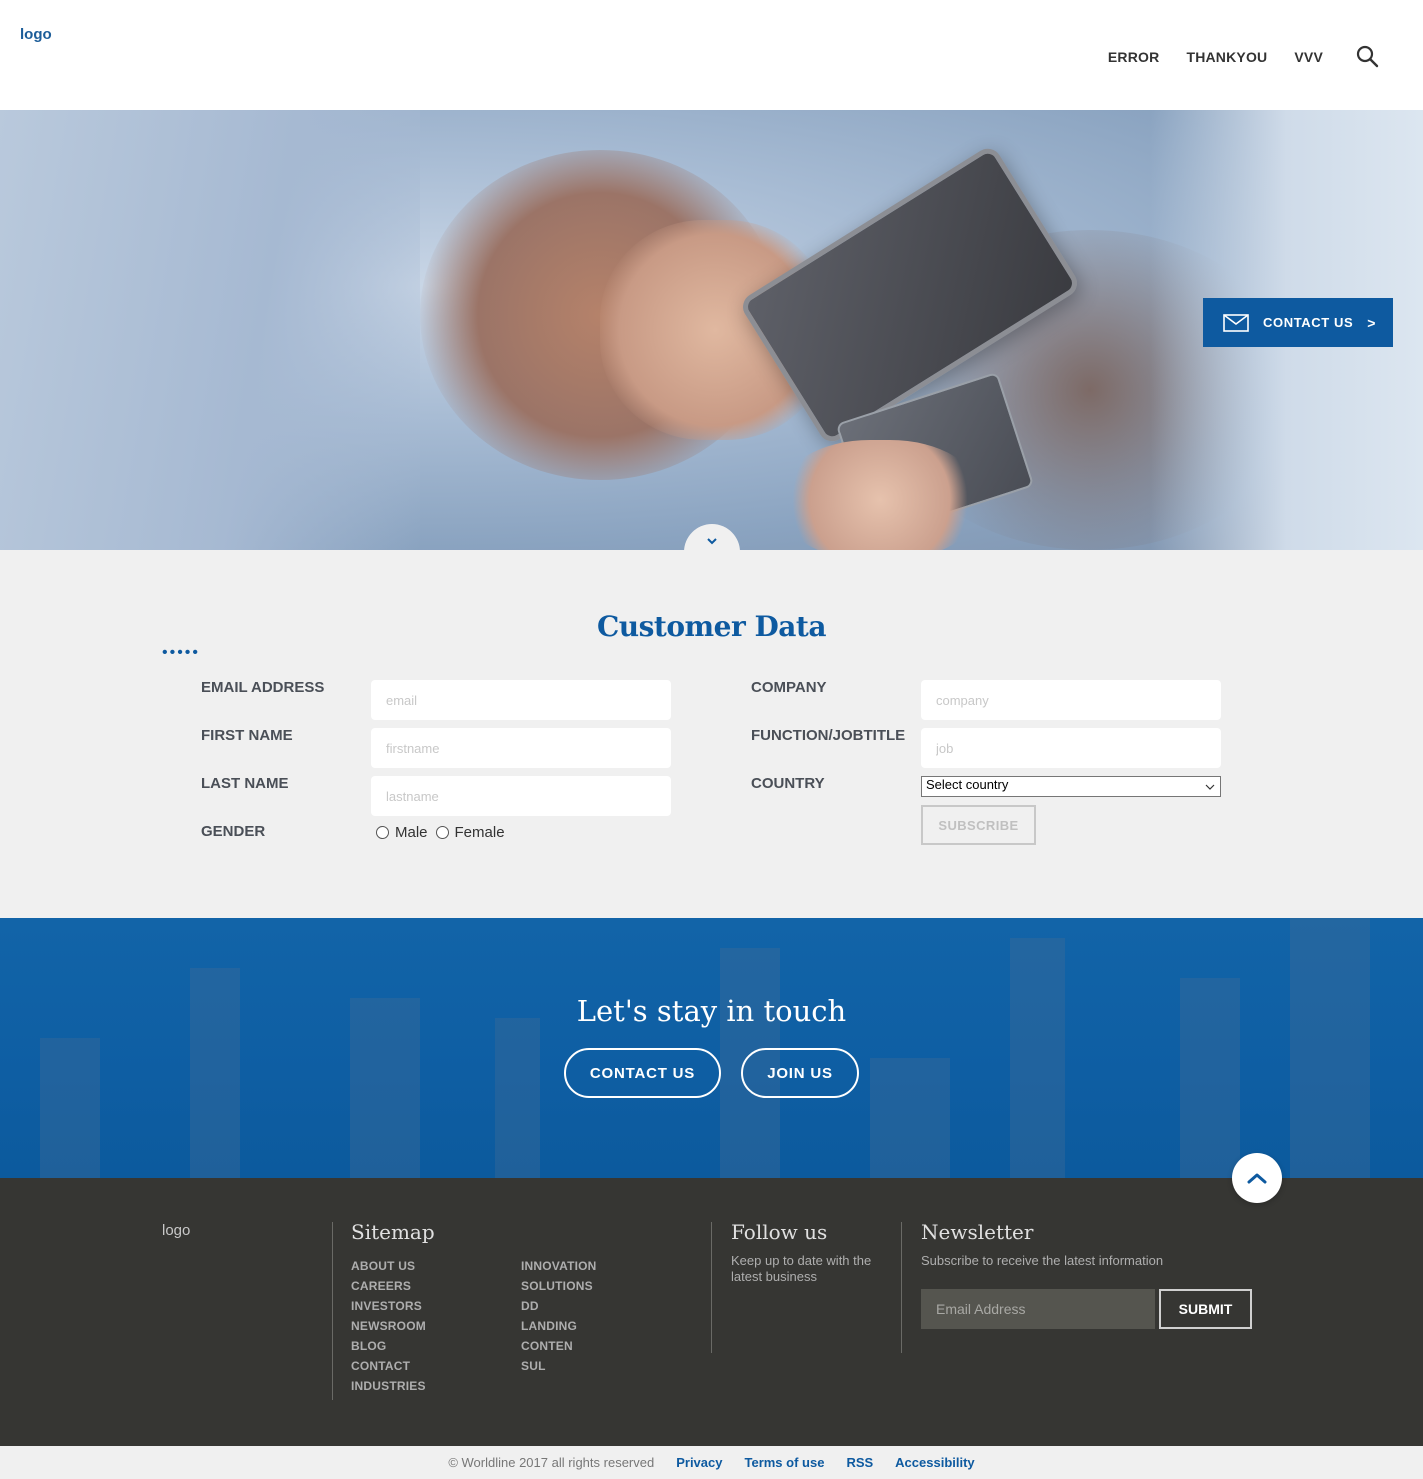  Describe the element at coordinates (176, 1230) in the screenshot. I see `footer-logo: logo` at that location.